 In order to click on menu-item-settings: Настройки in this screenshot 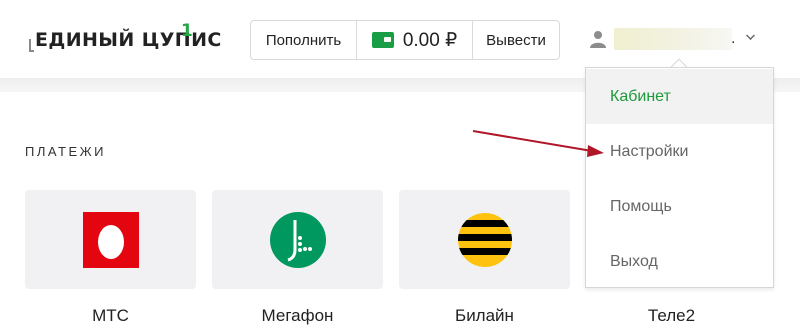, I will do `click(679, 151)`.